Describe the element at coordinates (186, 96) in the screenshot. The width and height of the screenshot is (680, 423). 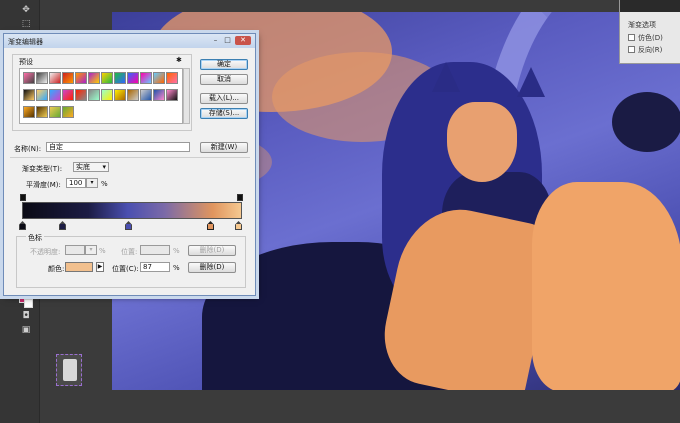
I see `presets-scrollbar` at that location.